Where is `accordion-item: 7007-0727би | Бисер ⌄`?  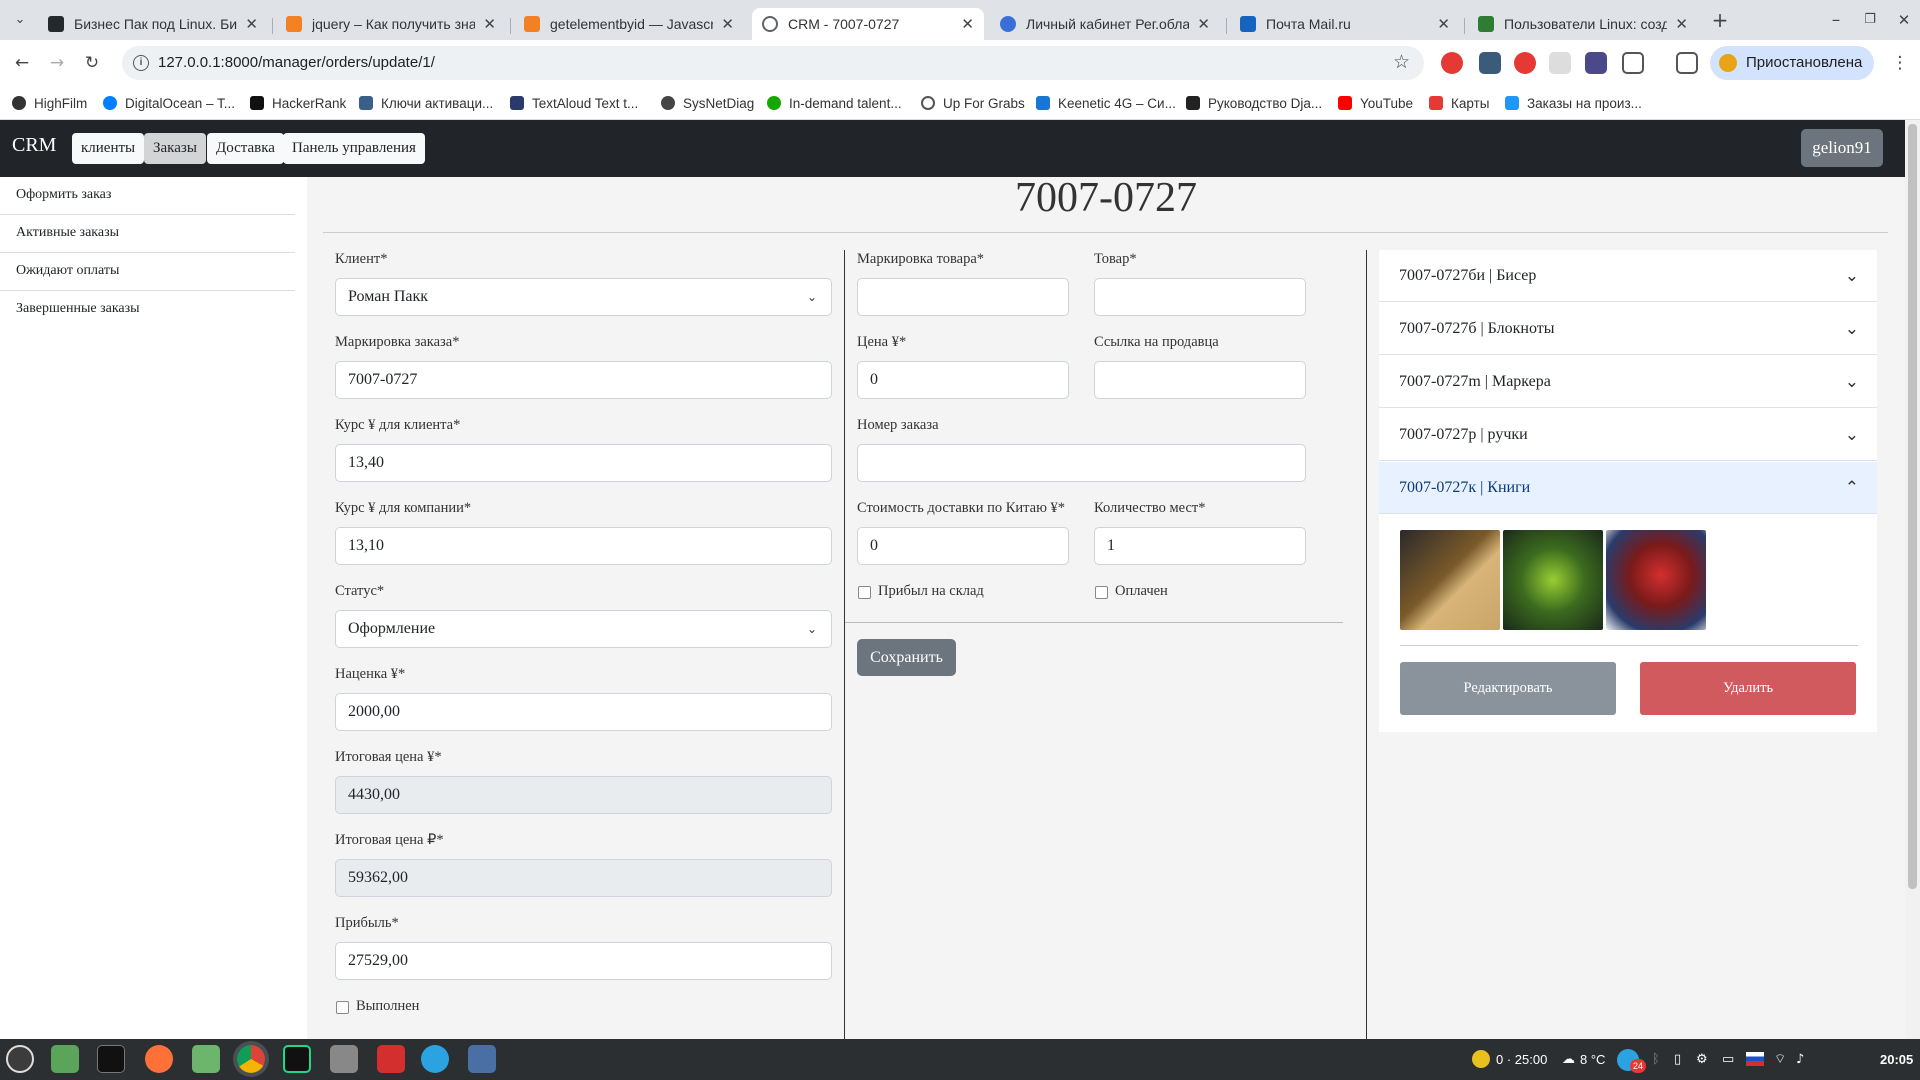
accordion-item: 7007-0727би | Бисер ⌄ is located at coordinates (1628, 276).